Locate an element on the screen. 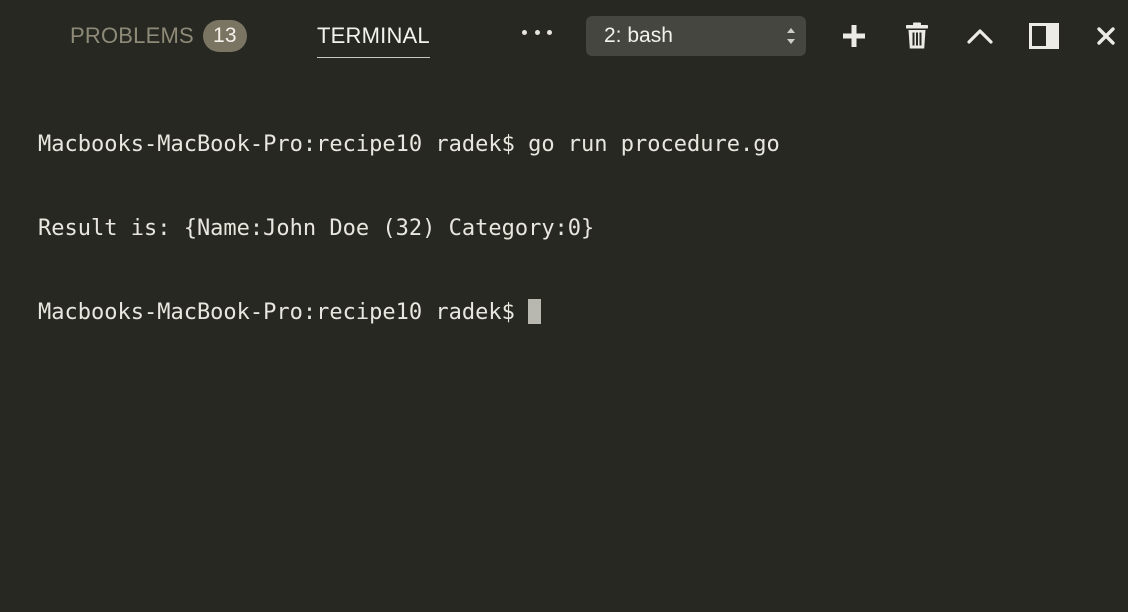 This screenshot has height=612, width=1128. terminal-prompt-line: Macbooks-MacBook-Pro:recipe10 radek$ is located at coordinates (573, 313).